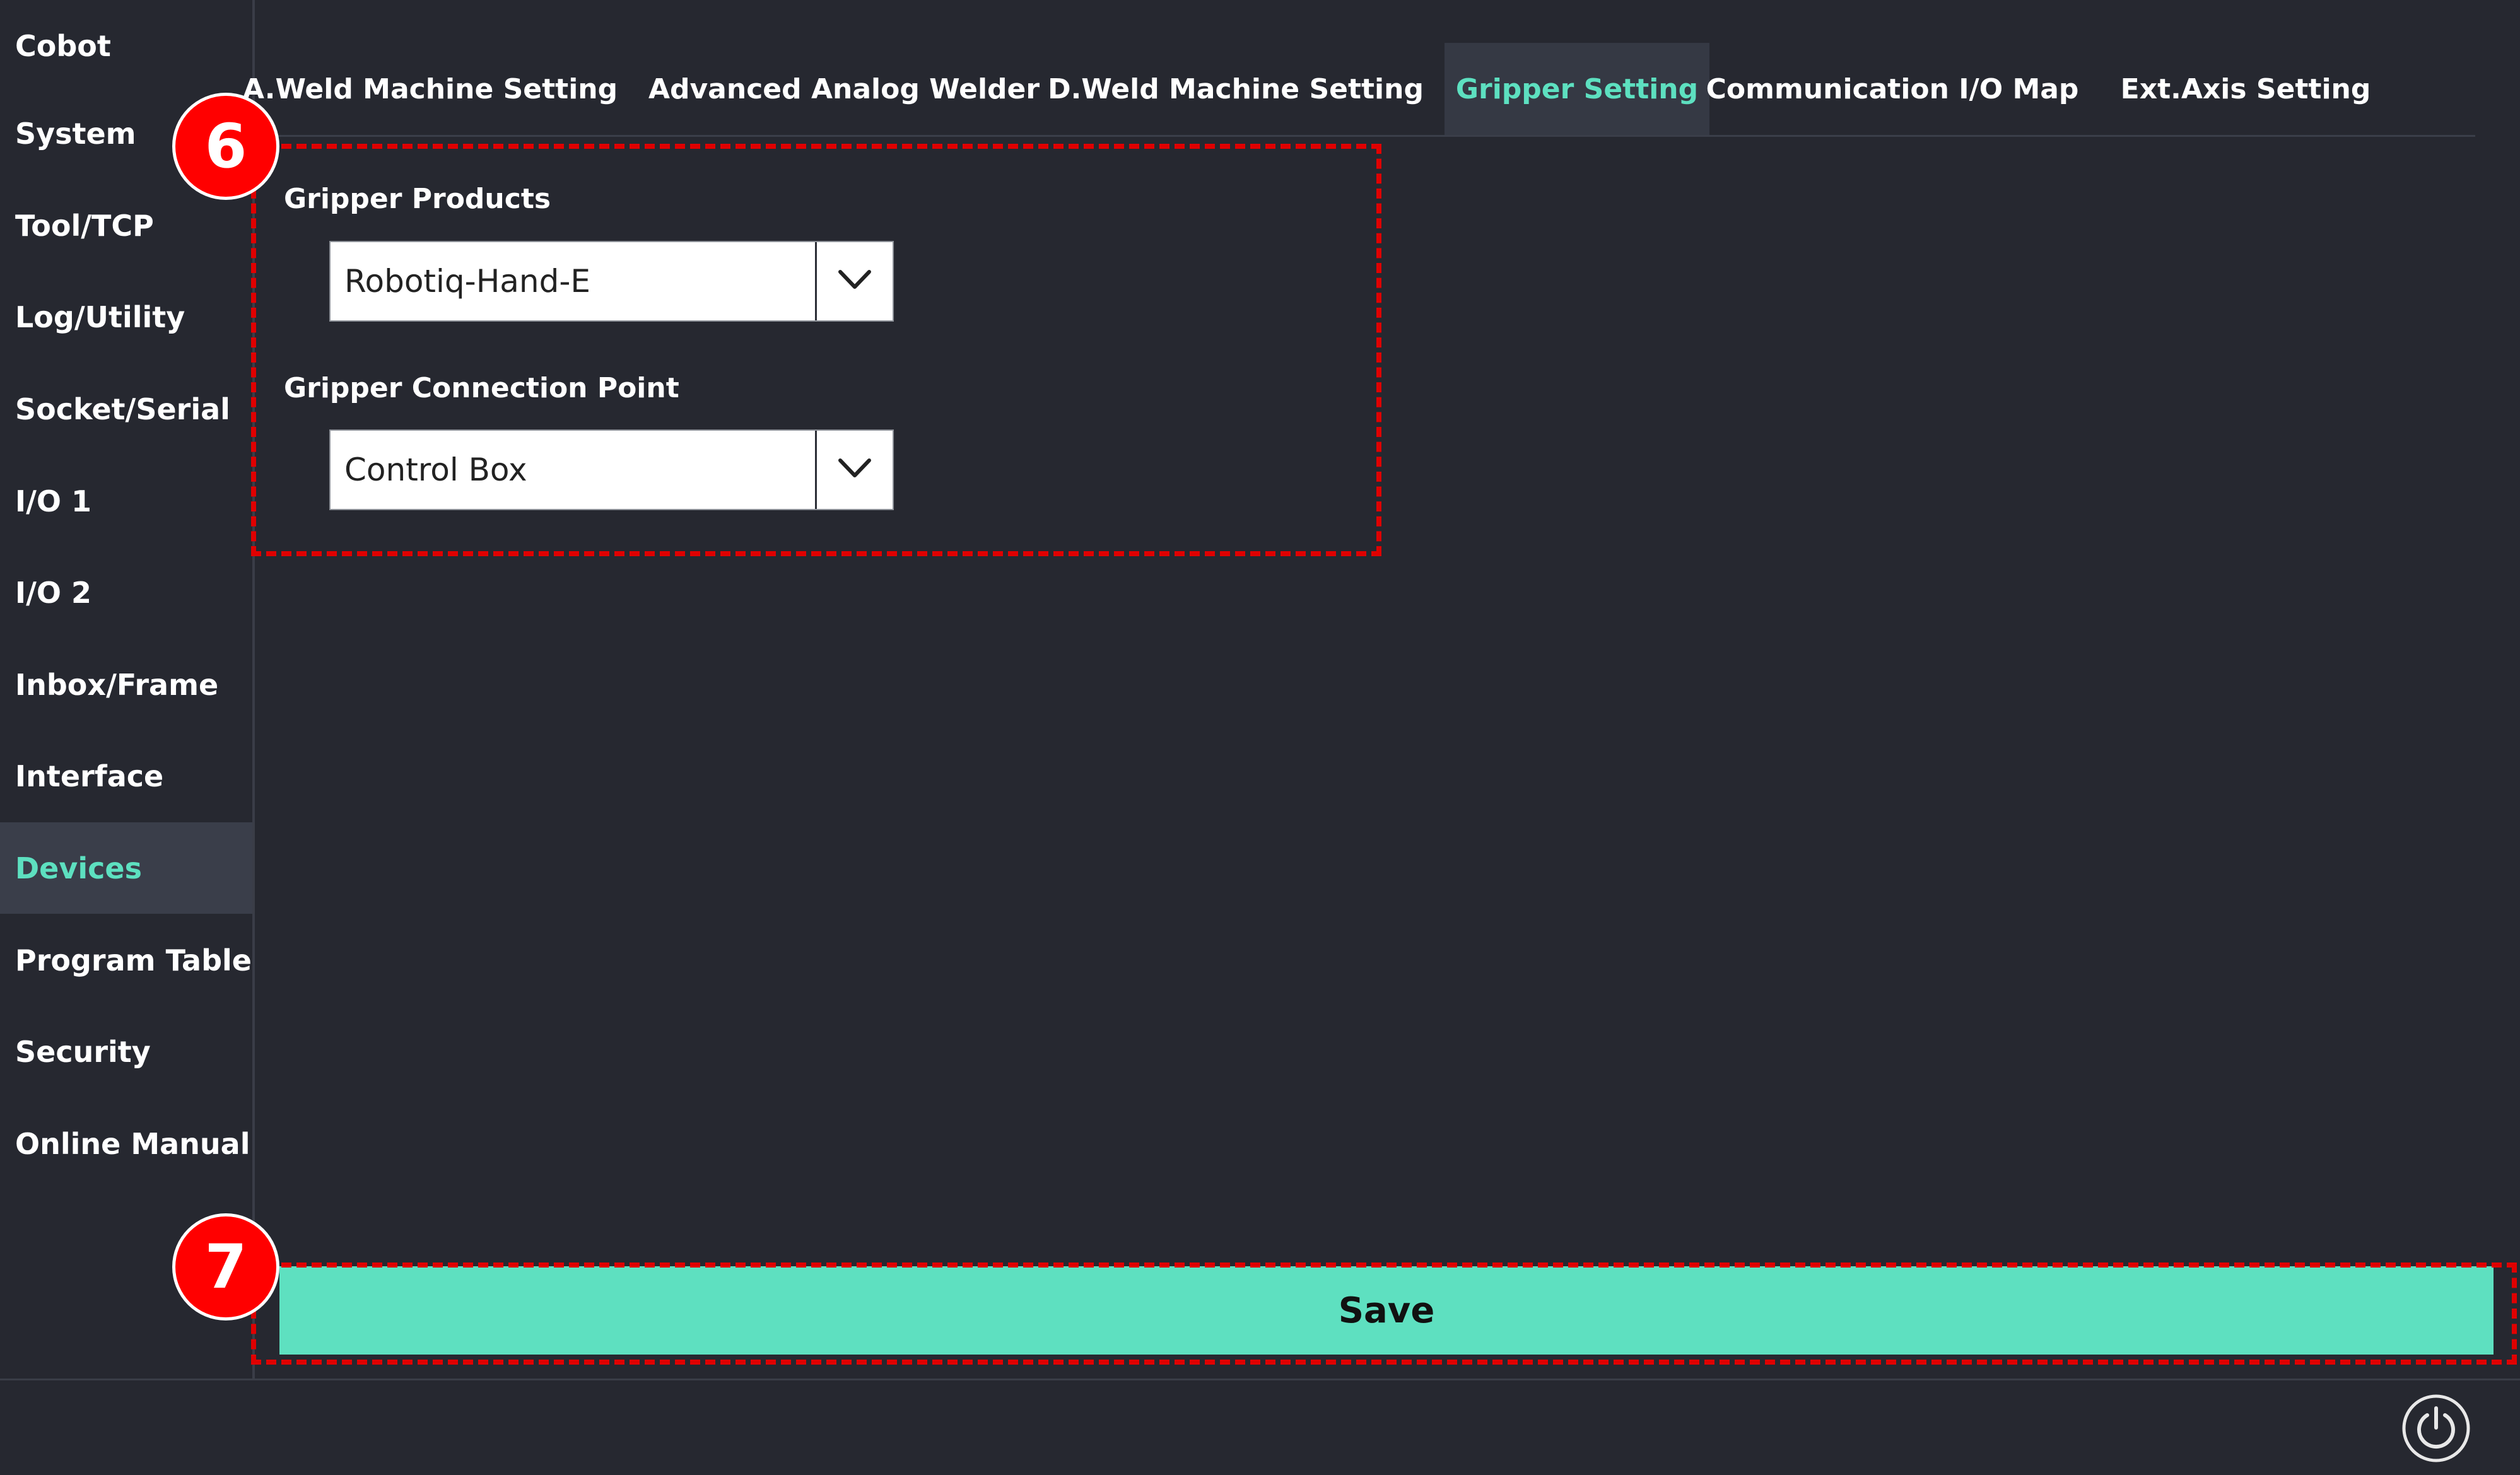  I want to click on sidebar-item-inbox-frame: Inbox/Frame, so click(126, 684).